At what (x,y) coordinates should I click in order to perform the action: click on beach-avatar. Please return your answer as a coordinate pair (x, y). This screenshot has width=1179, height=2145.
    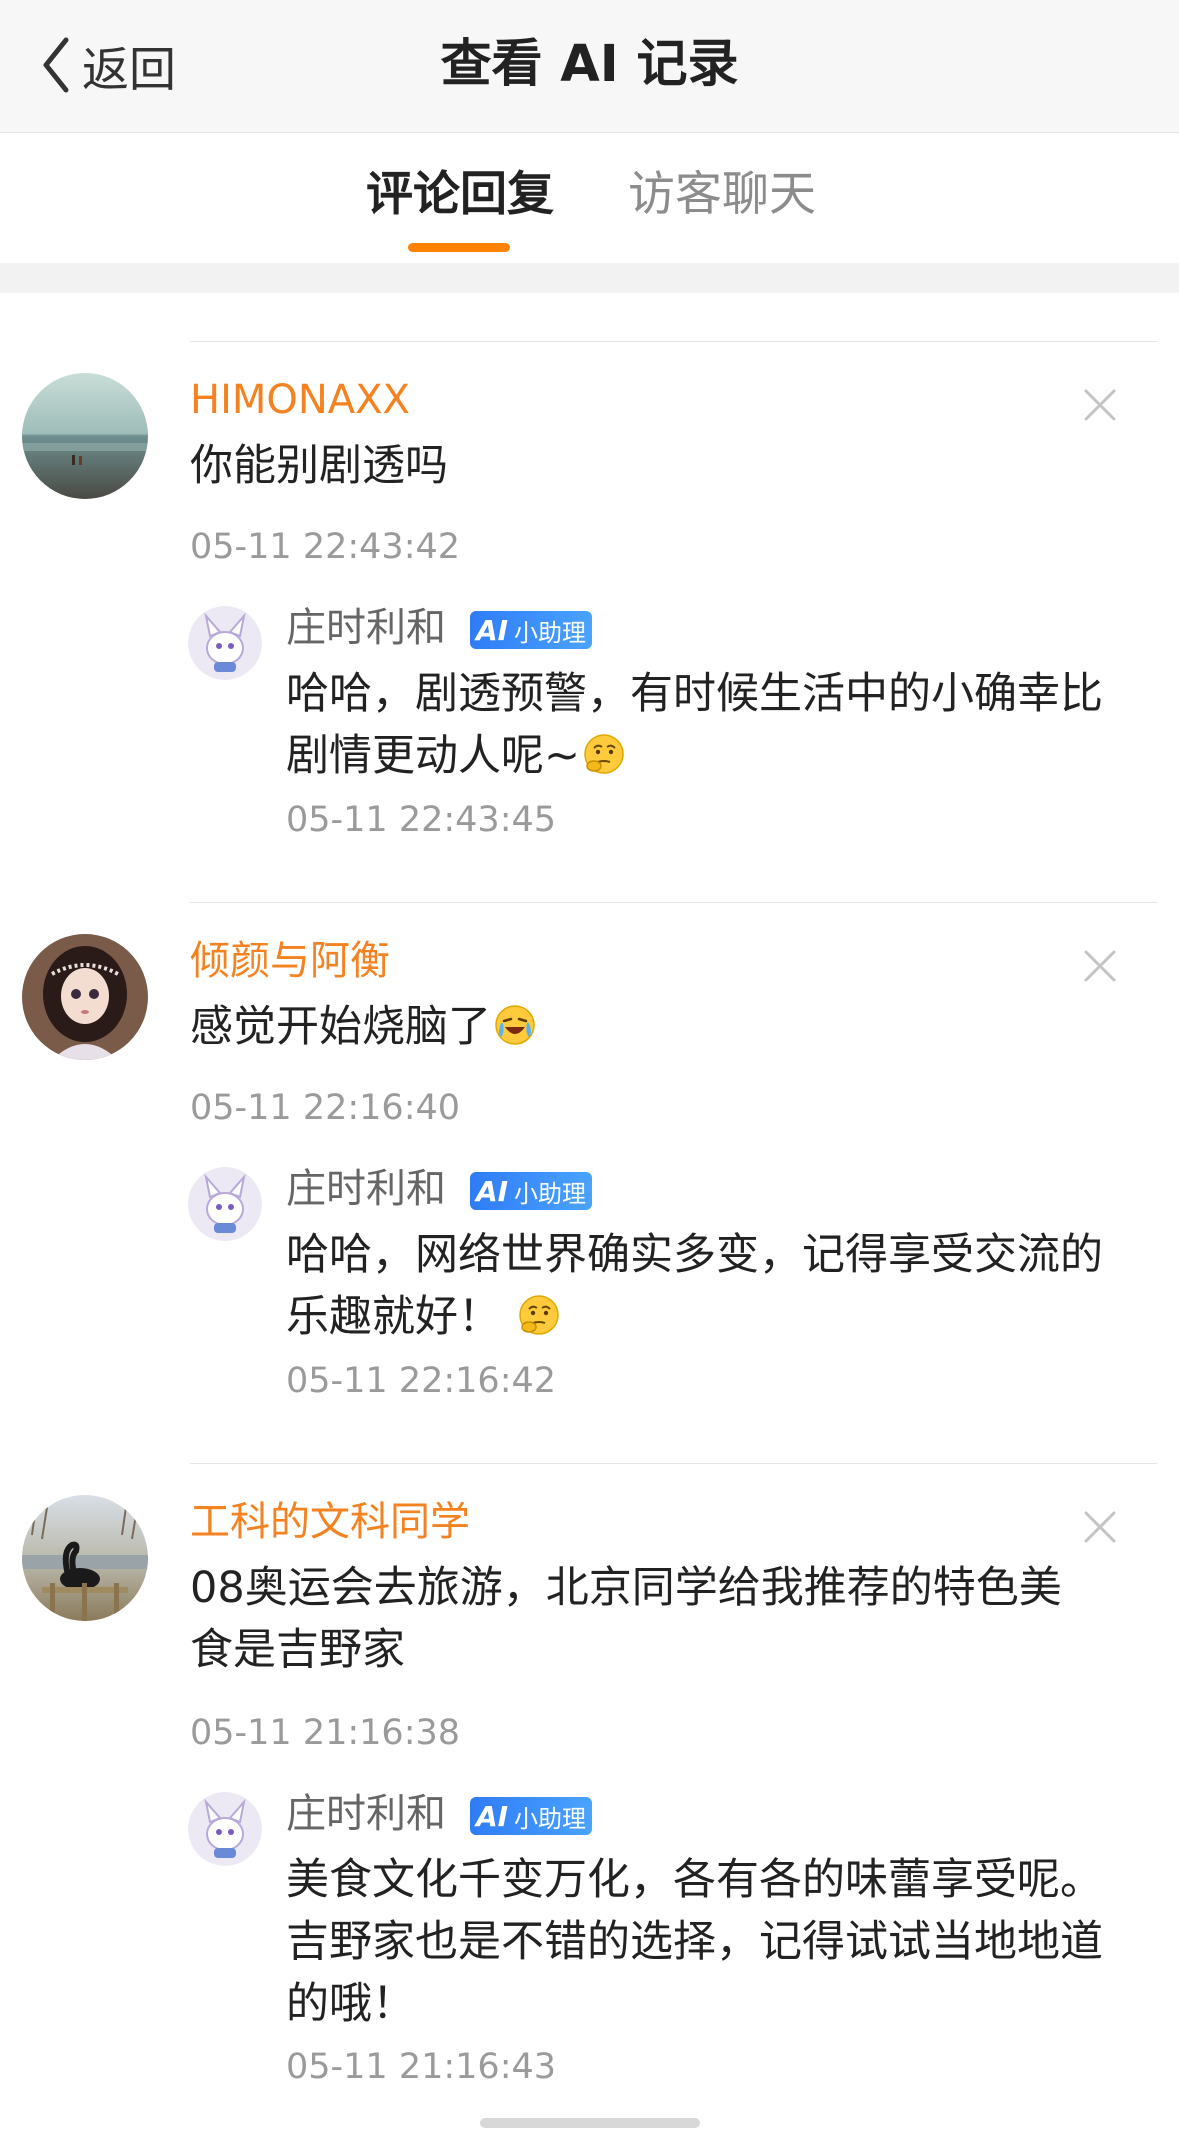
    Looking at the image, I should click on (85, 436).